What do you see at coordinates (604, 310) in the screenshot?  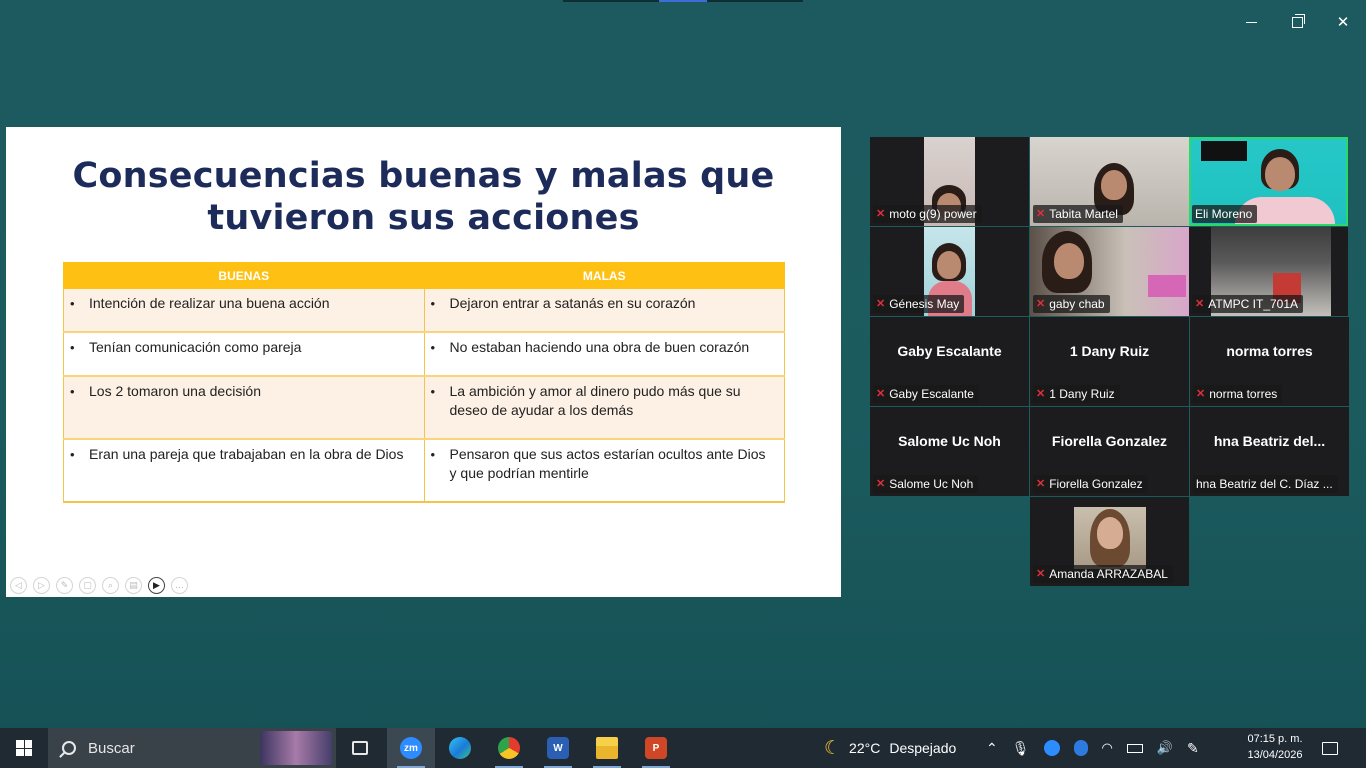 I see `table-cell-malas: Dejaron entrar a satanás en su corazón` at bounding box center [604, 310].